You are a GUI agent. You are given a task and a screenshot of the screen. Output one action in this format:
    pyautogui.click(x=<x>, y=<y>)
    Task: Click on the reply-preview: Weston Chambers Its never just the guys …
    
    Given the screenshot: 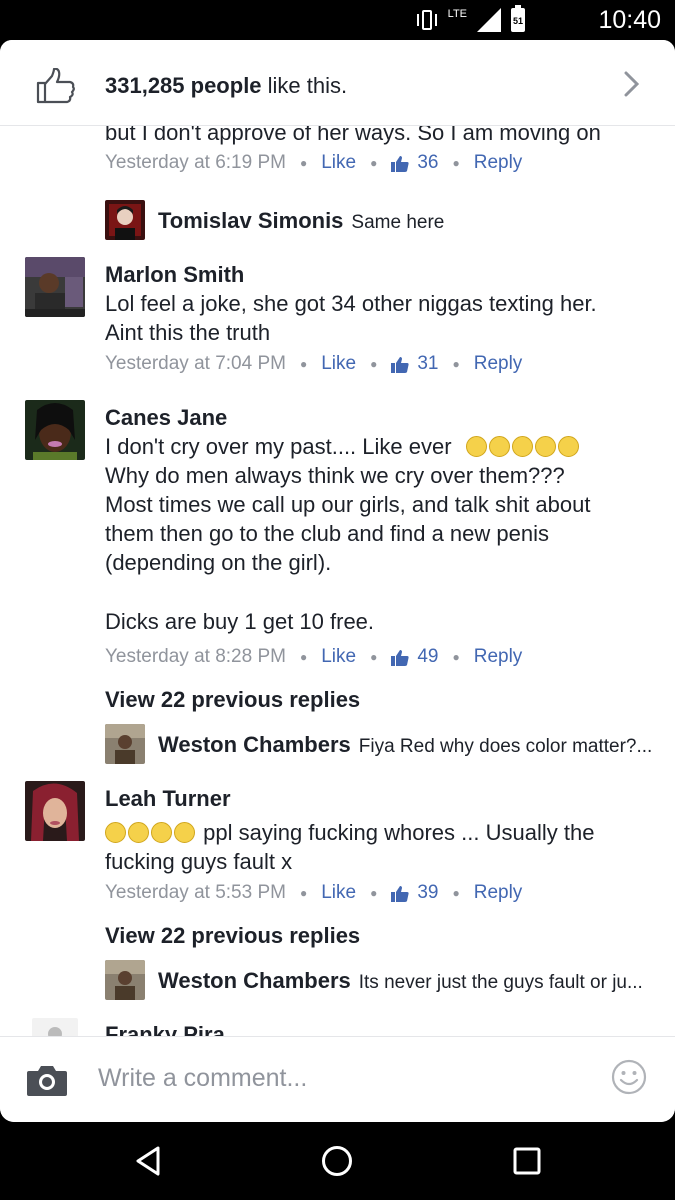 What is the action you would take?
    pyautogui.click(x=400, y=981)
    